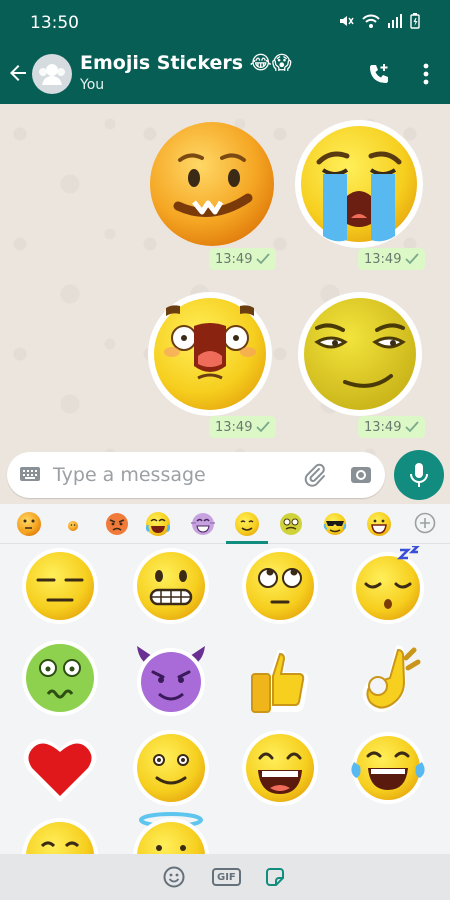 Image resolution: width=450 pixels, height=900 pixels. Describe the element at coordinates (171, 681) in the screenshot. I see `devil-emoji-icon` at that location.